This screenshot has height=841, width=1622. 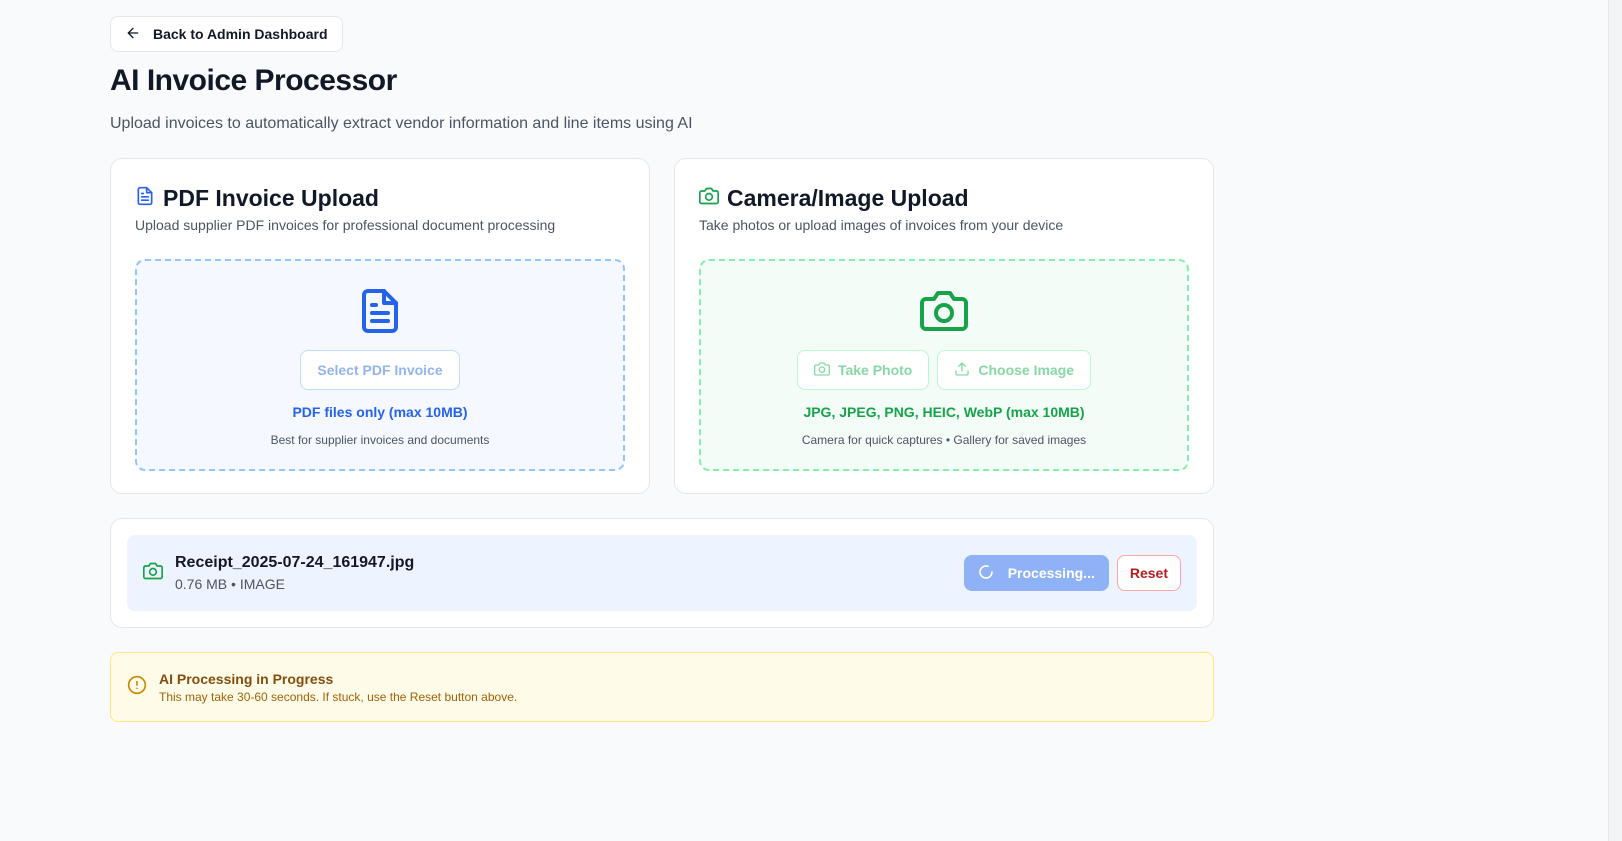 I want to click on choose-image-button: Choose Image, so click(x=1014, y=370).